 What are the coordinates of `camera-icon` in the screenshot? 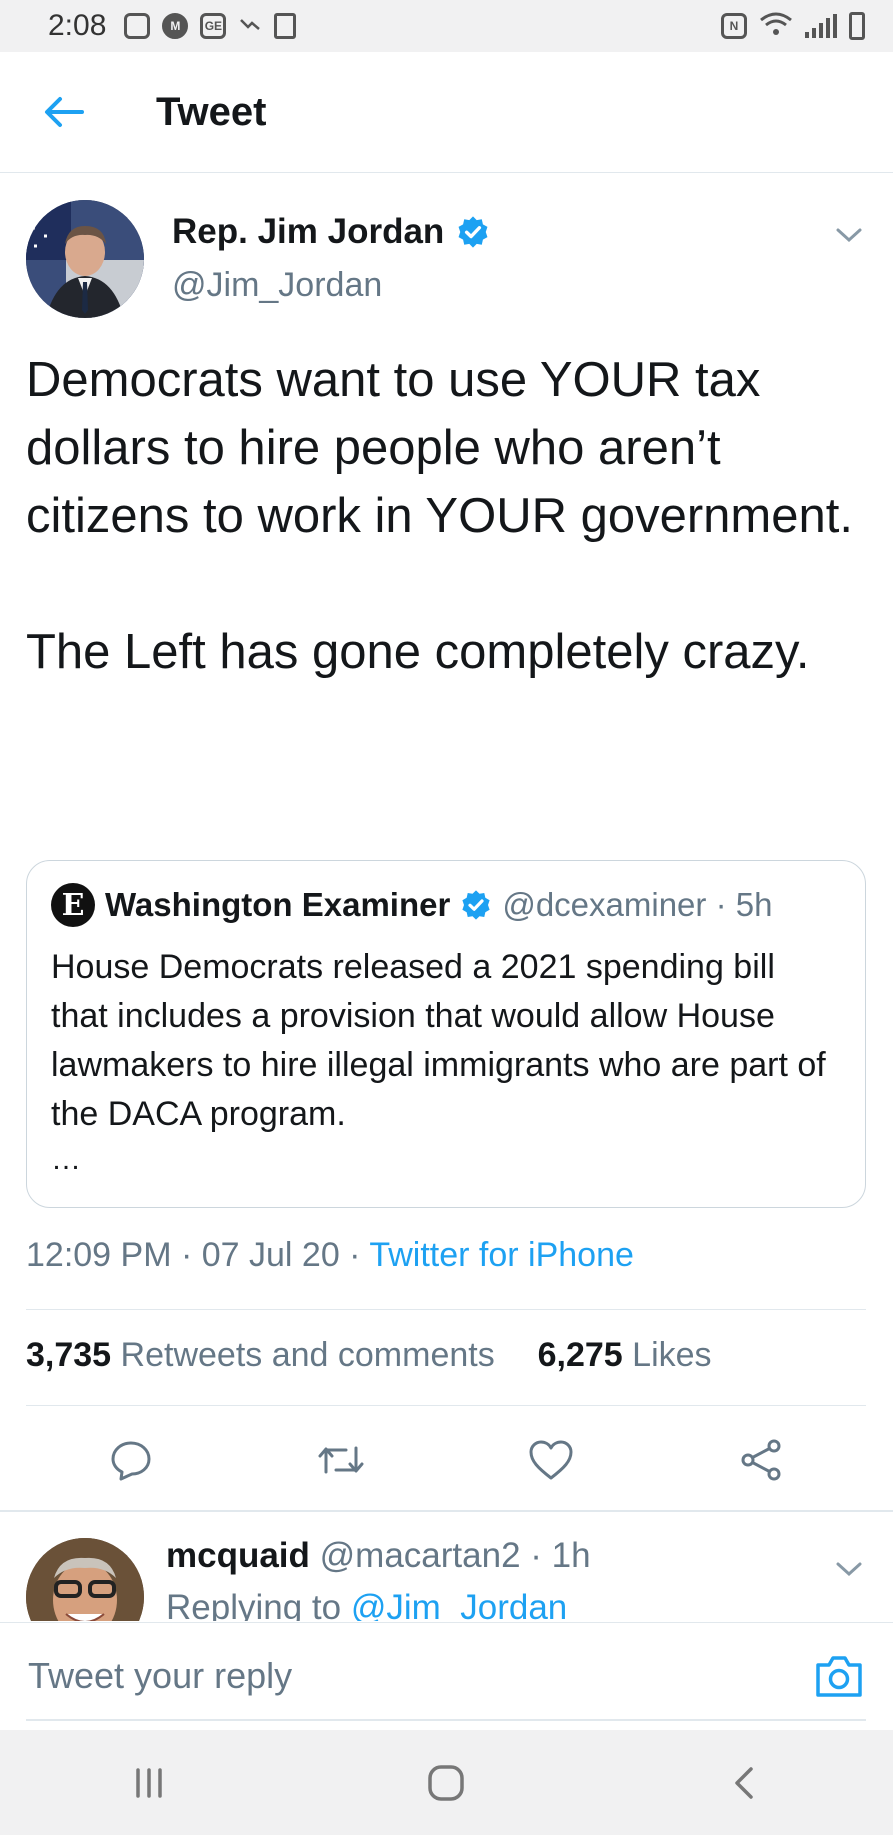 It's located at (839, 1676).